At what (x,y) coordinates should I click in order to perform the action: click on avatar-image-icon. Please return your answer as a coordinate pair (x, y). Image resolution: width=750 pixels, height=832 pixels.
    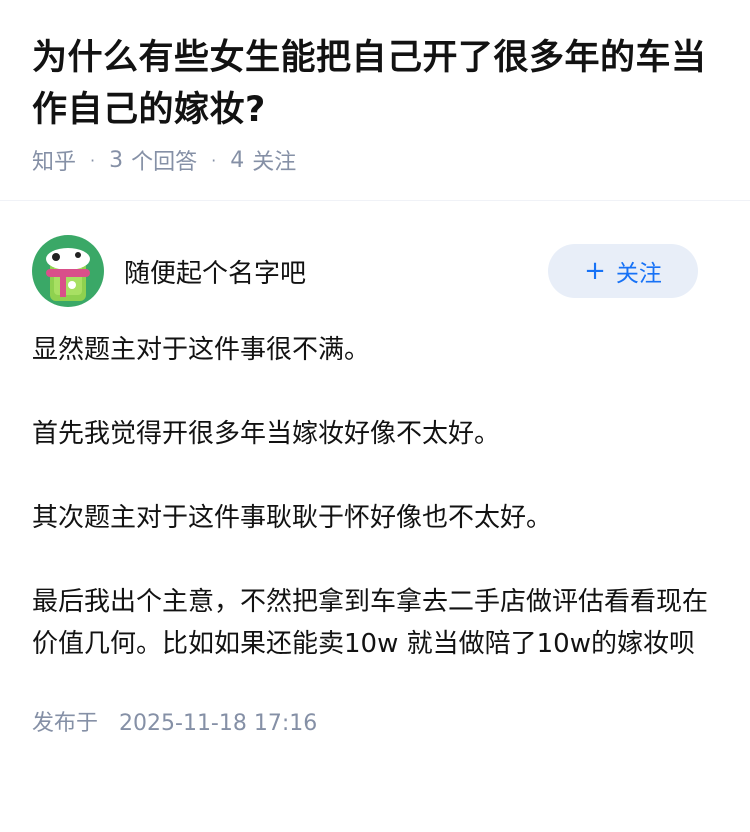
    Looking at the image, I should click on (68, 271).